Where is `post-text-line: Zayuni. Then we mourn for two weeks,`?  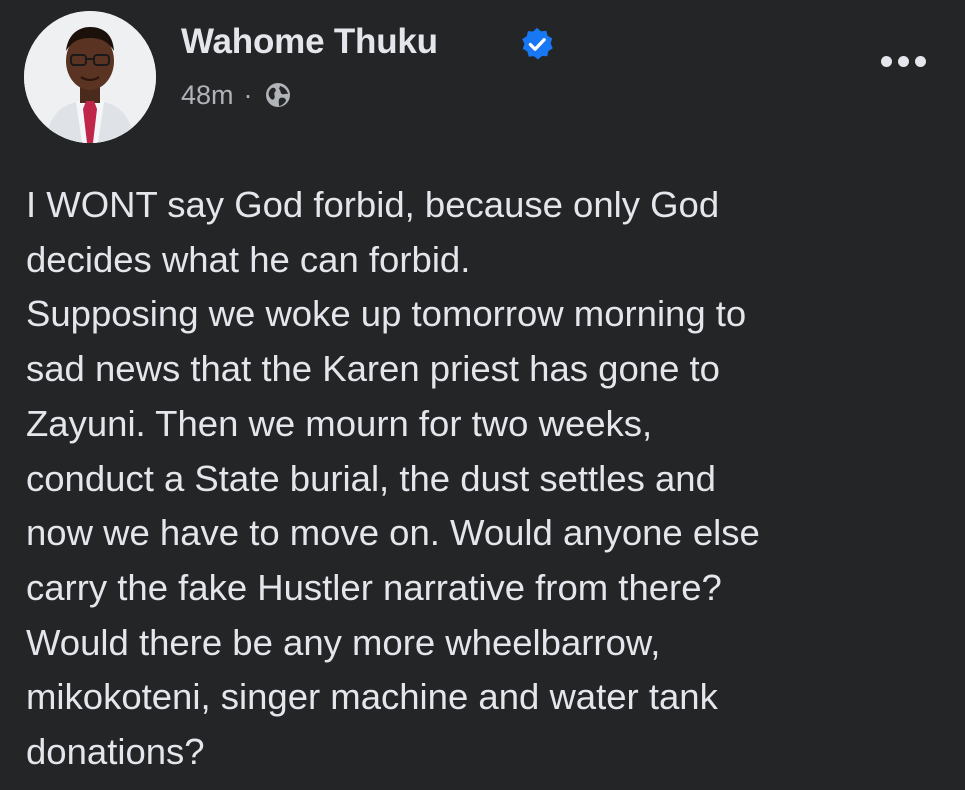
post-text-line: Zayuni. Then we mourn for two weeks, is located at coordinates (339, 423).